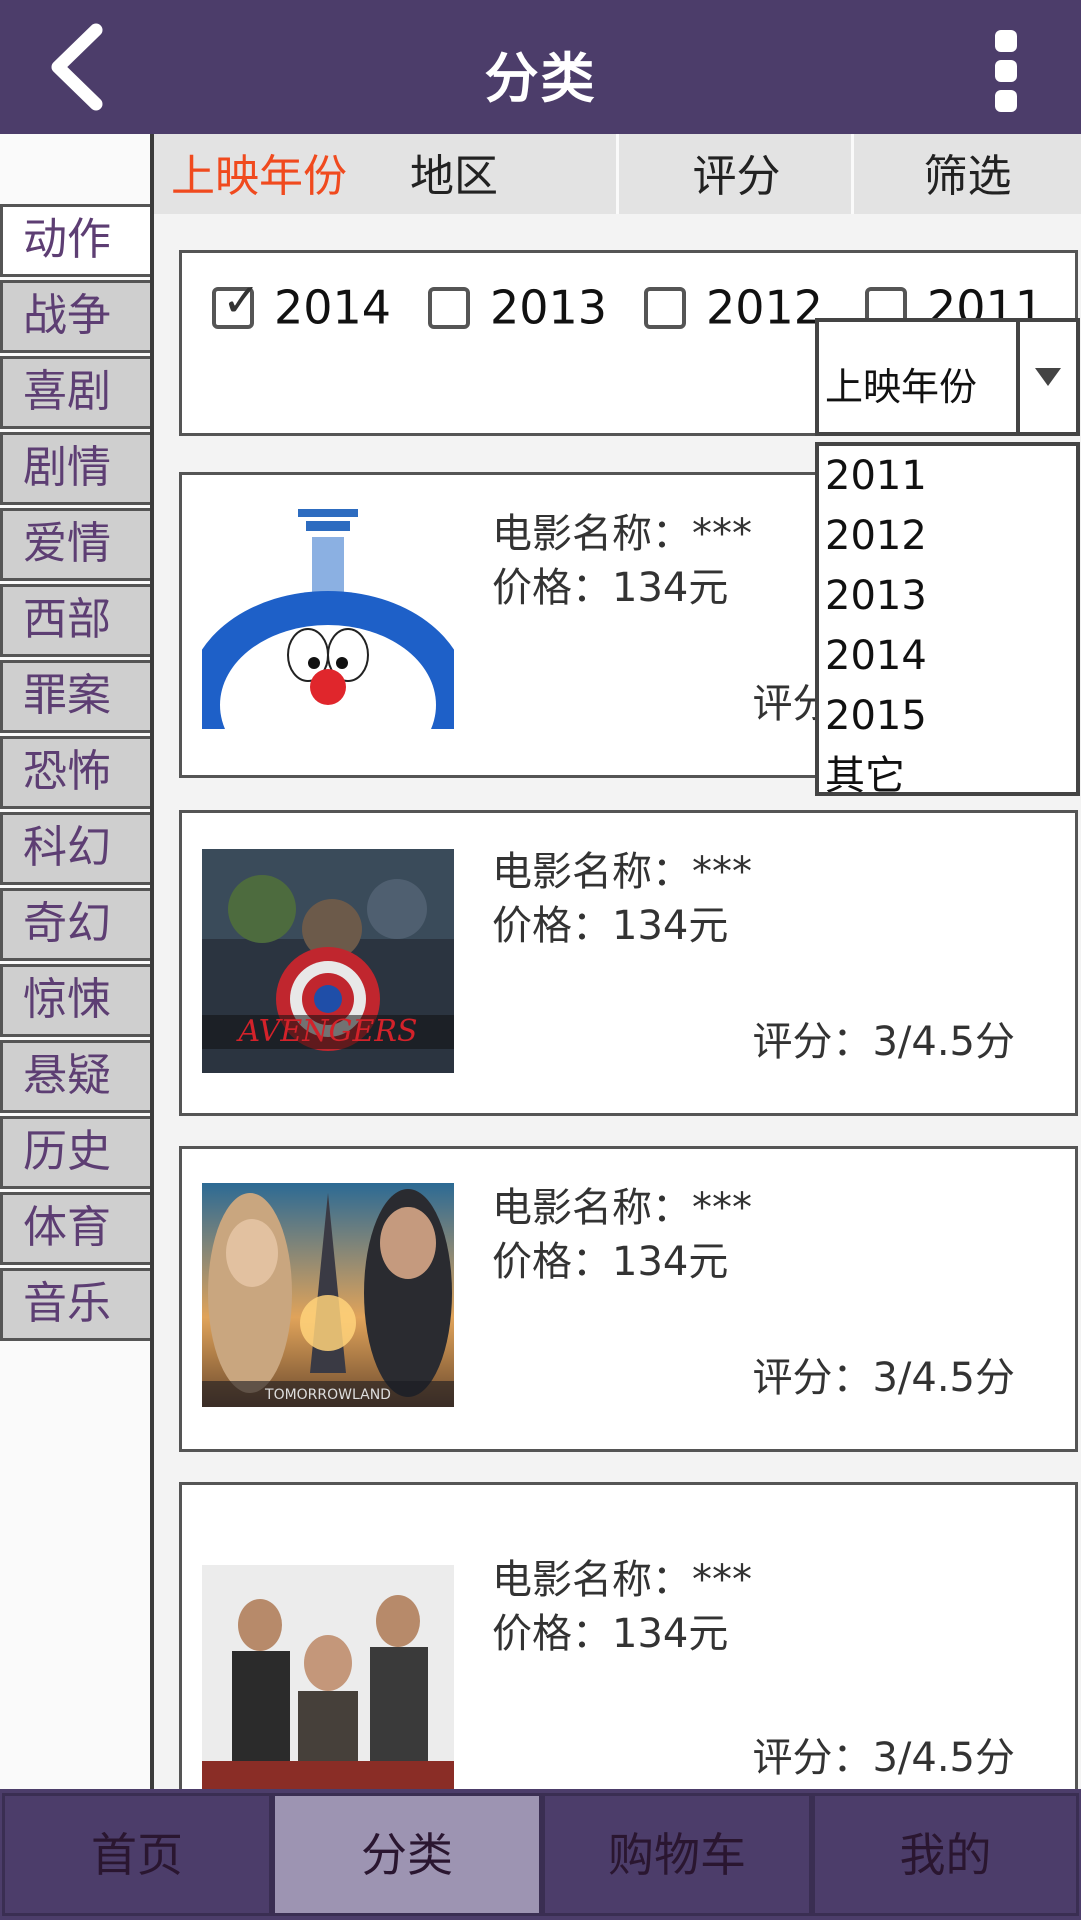 This screenshot has height=1920, width=1081. I want to click on sidebar-item-category: 罪案, so click(75, 696).